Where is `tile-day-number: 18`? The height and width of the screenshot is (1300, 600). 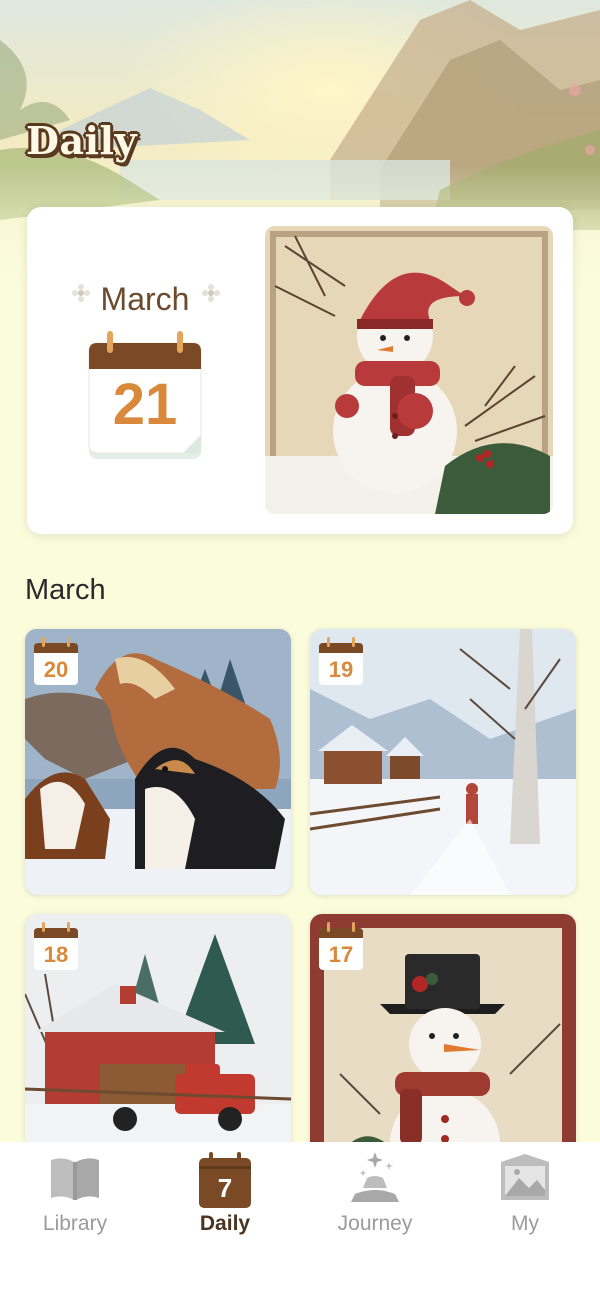 tile-day-number: 18 is located at coordinates (56, 954).